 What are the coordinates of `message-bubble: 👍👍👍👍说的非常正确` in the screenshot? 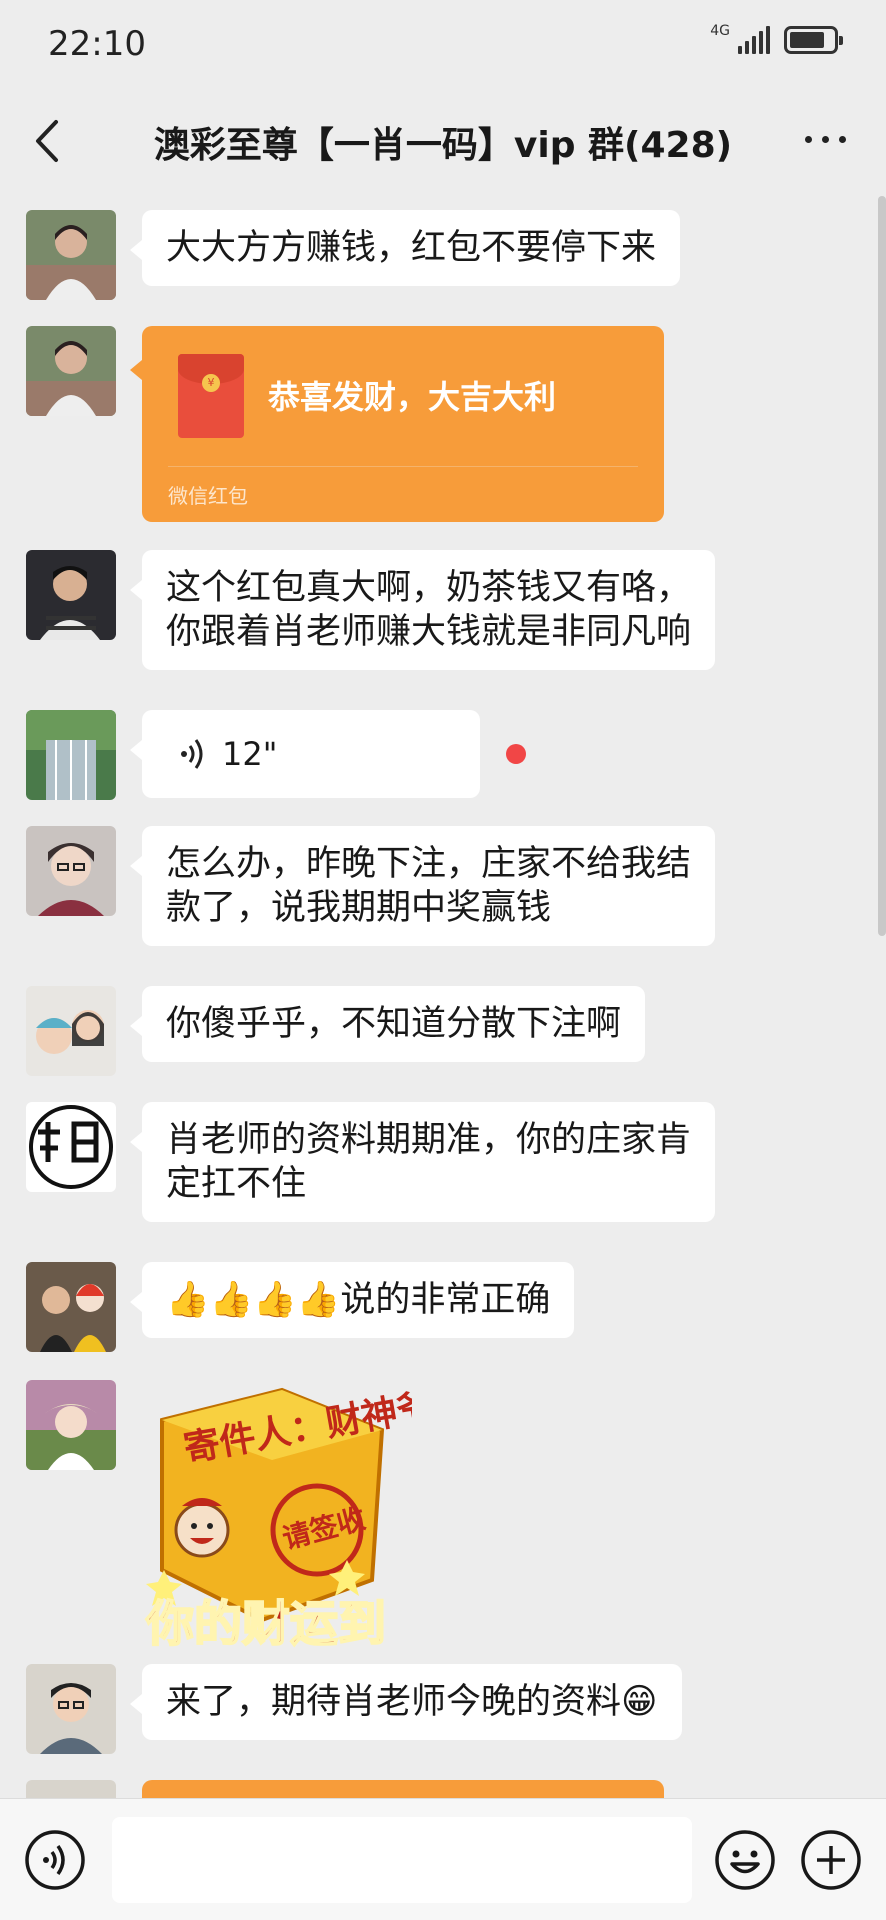 It's located at (352, 1300).